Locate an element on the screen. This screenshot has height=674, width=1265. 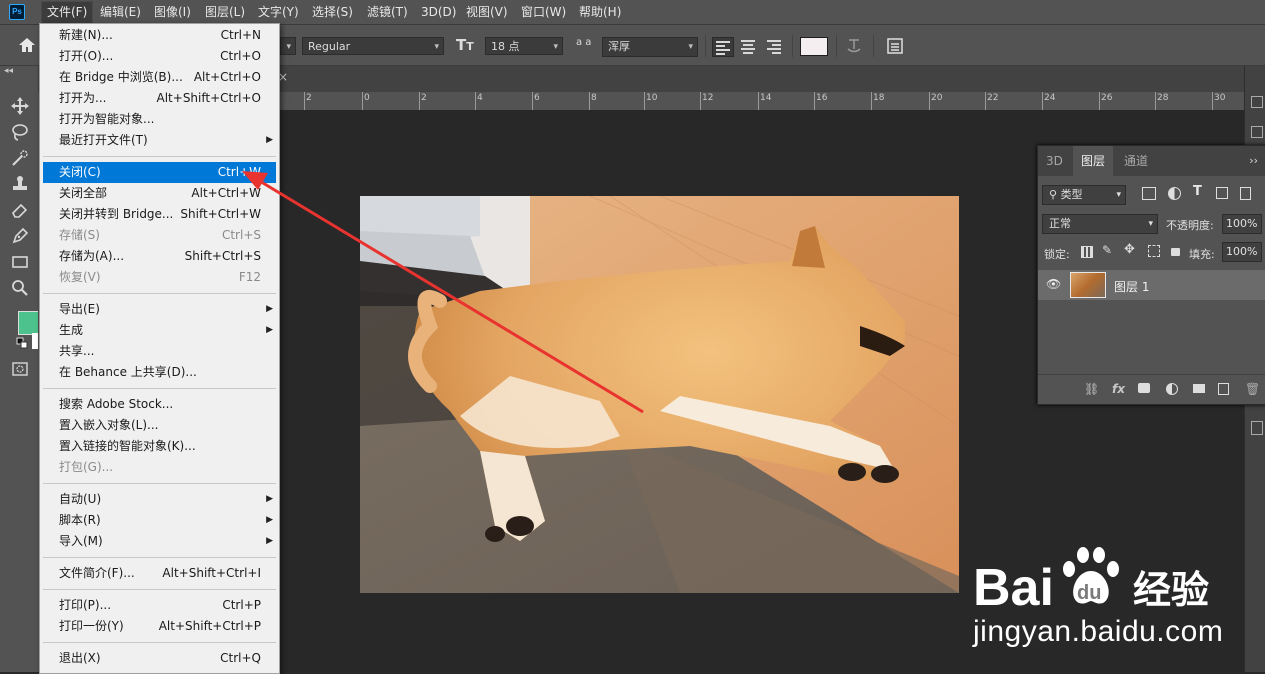
rectangle-tool-icon is located at coordinates (20, 262).